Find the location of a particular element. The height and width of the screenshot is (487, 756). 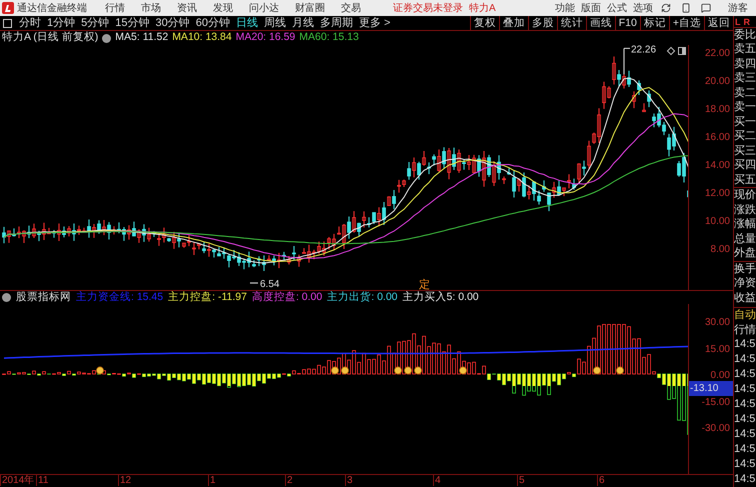

period-tab: 15分钟 is located at coordinates (132, 23).